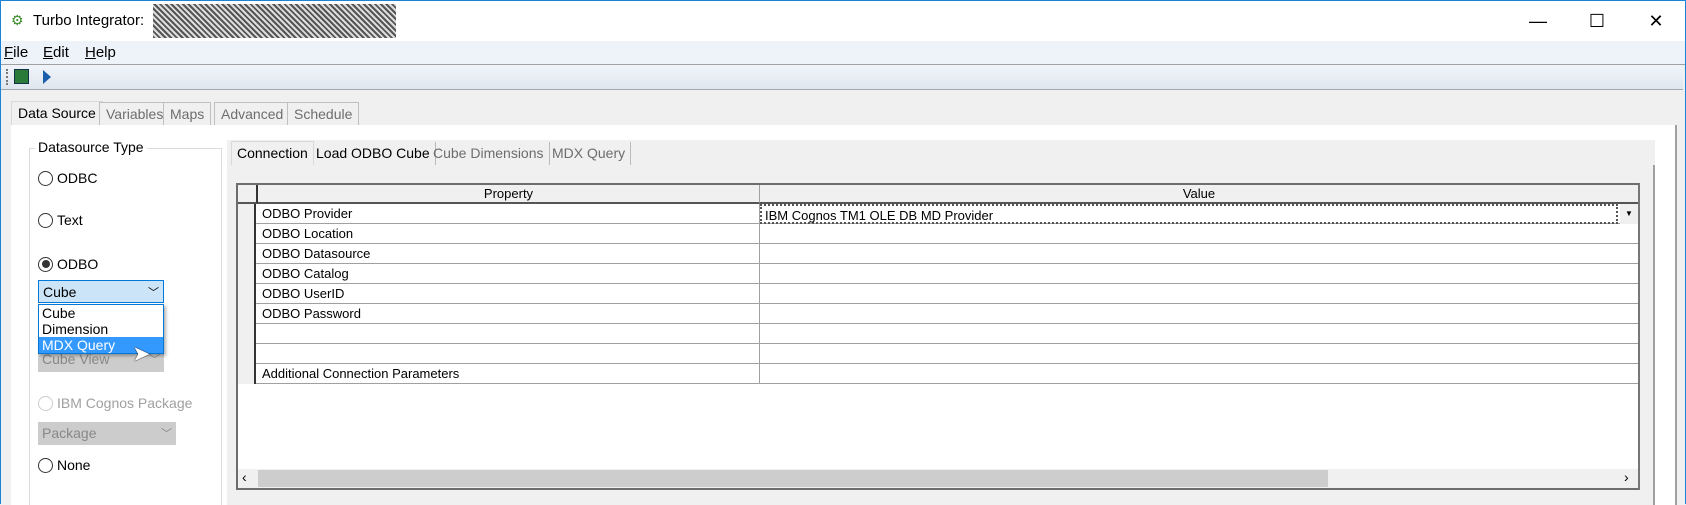 Image resolution: width=1686 pixels, height=505 pixels. What do you see at coordinates (89, 20) in the screenshot?
I see `window-title: Turbo Integrator:` at bounding box center [89, 20].